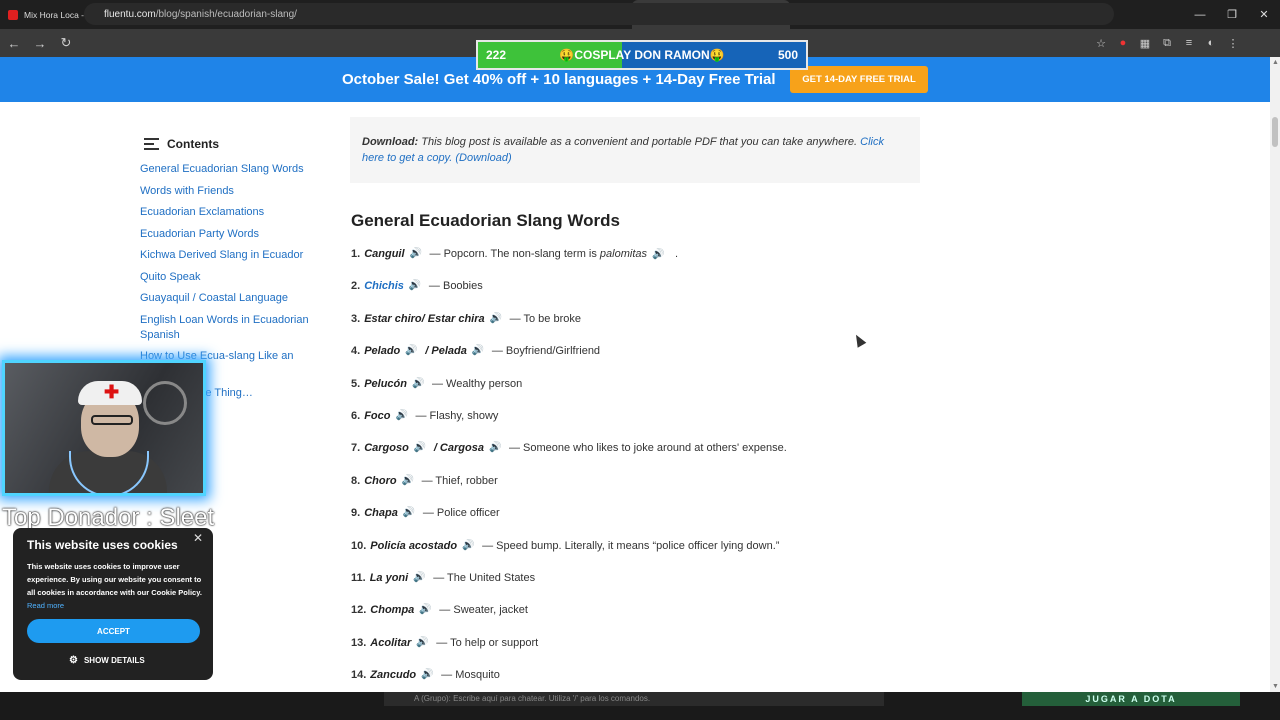 The width and height of the screenshot is (1280, 720). I want to click on entry-number: 3., so click(356, 318).